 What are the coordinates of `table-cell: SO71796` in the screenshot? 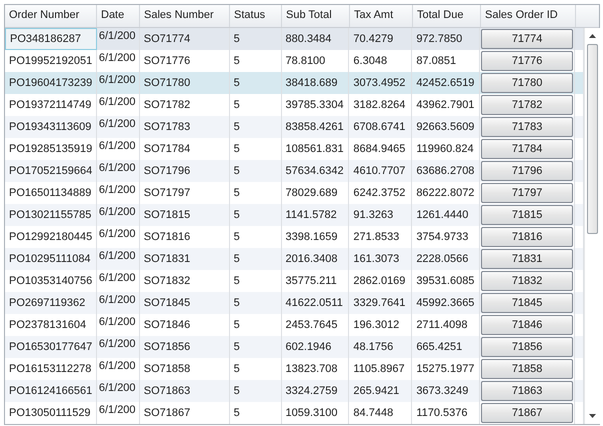 It's located at (167, 171).